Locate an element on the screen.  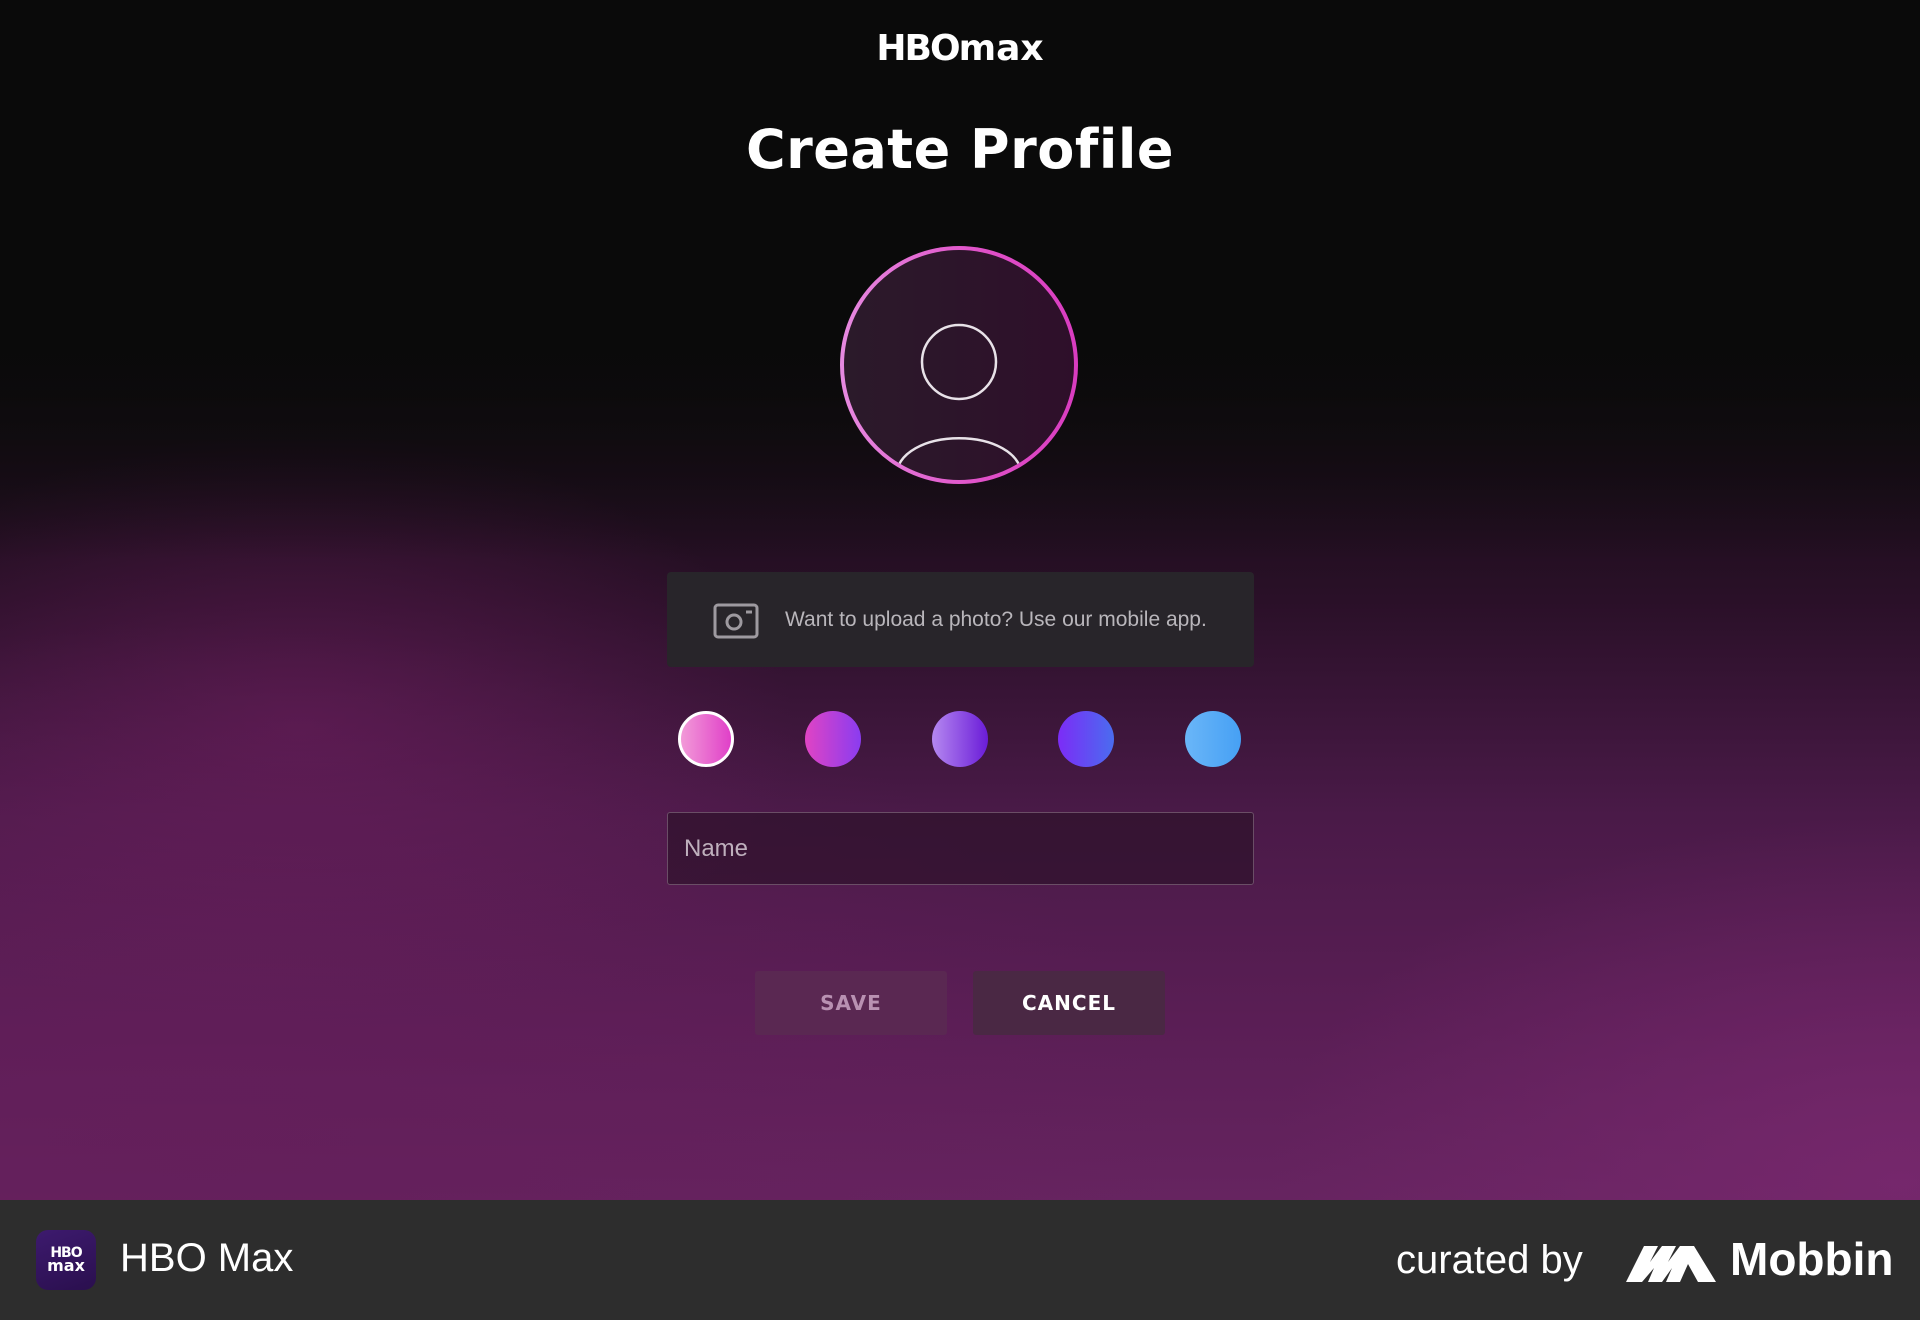
logo-max-text: max is located at coordinates (1001, 48).